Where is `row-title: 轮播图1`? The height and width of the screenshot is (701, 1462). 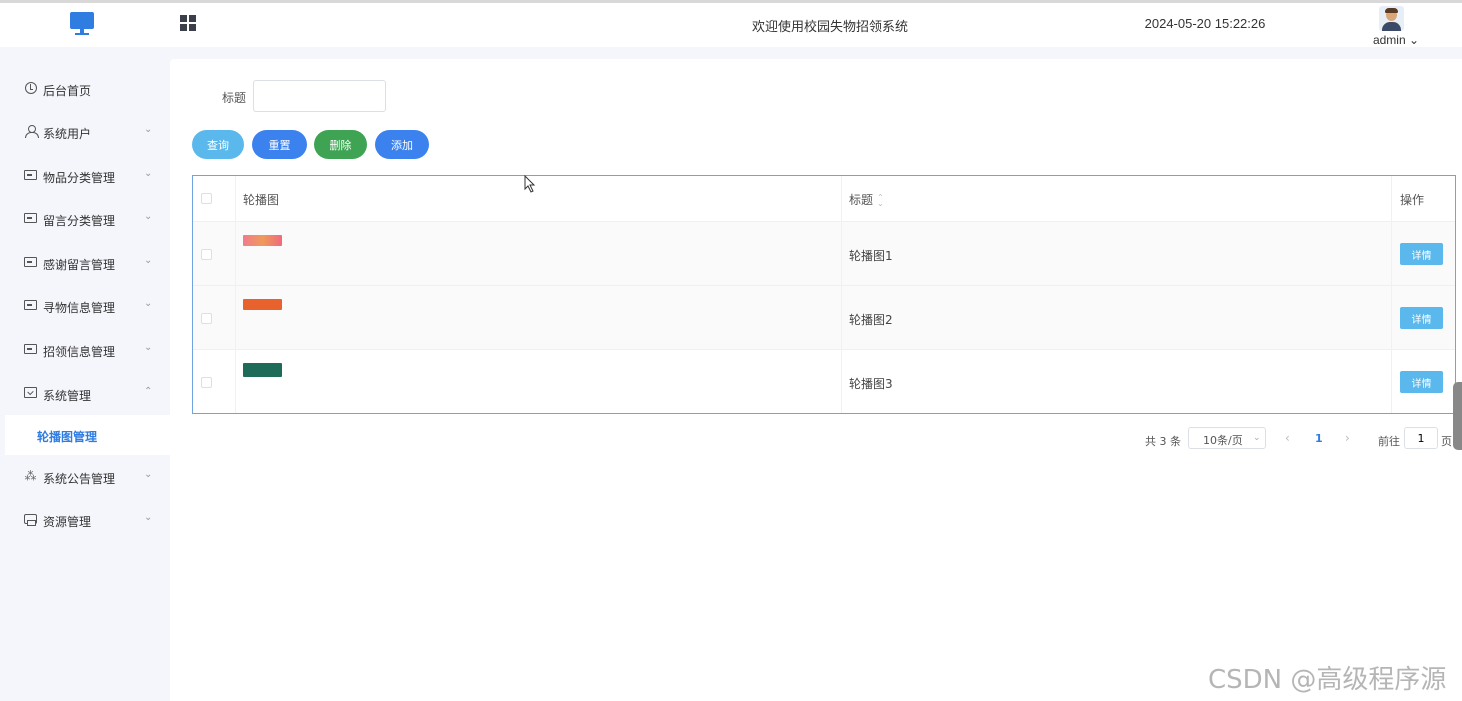
row-title: 轮播图1 is located at coordinates (871, 256).